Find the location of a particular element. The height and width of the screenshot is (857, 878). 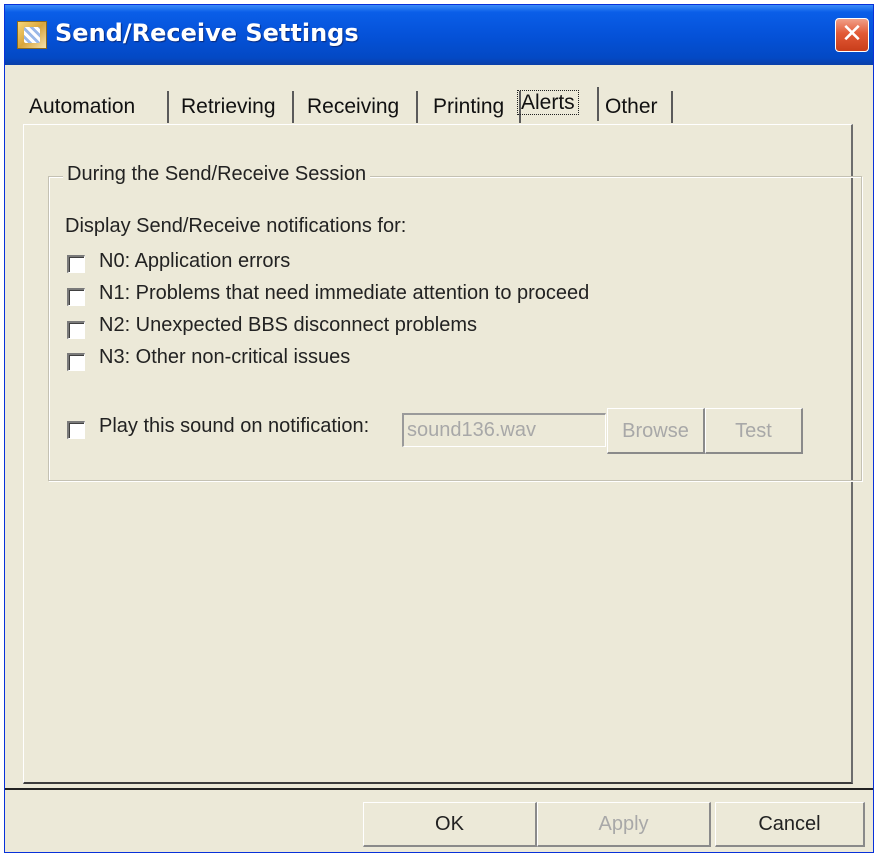

browse-button: Browse is located at coordinates (656, 431).